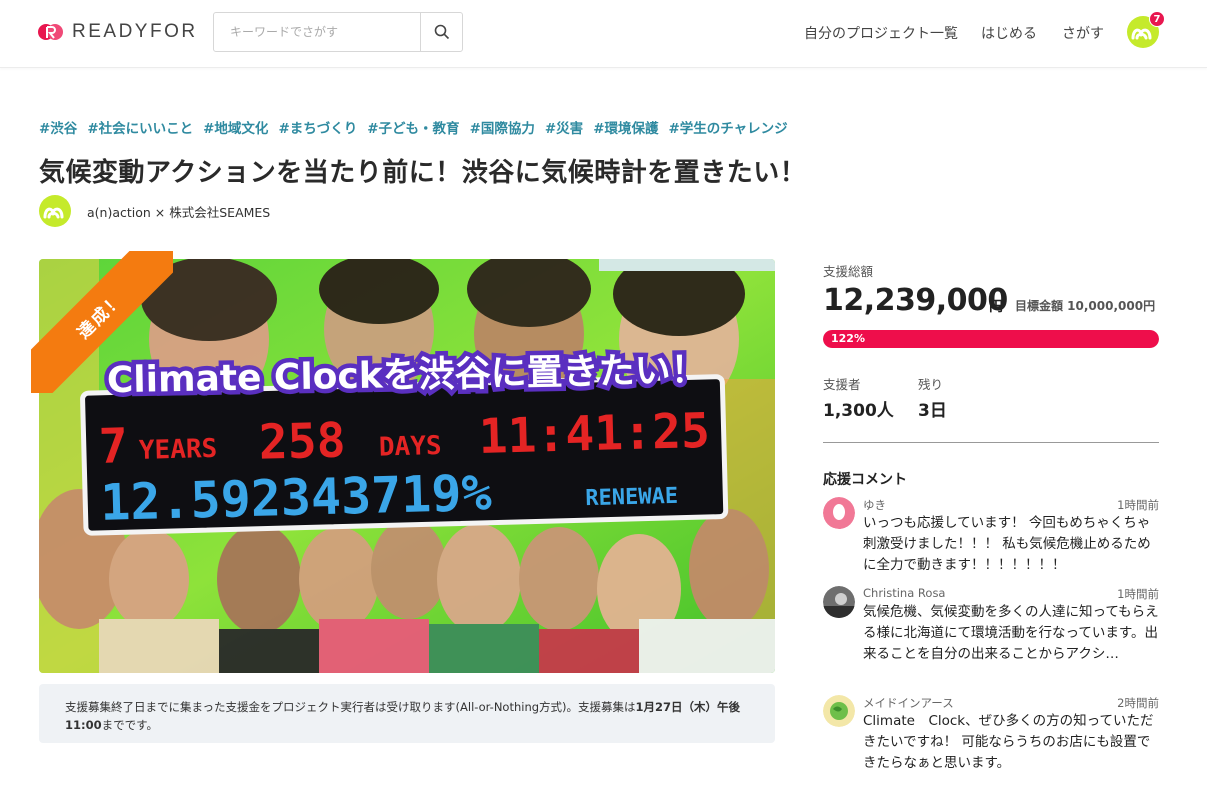 This screenshot has width=1207, height=793. Describe the element at coordinates (1009, 33) in the screenshot. I see `nav-start: はじめる` at that location.